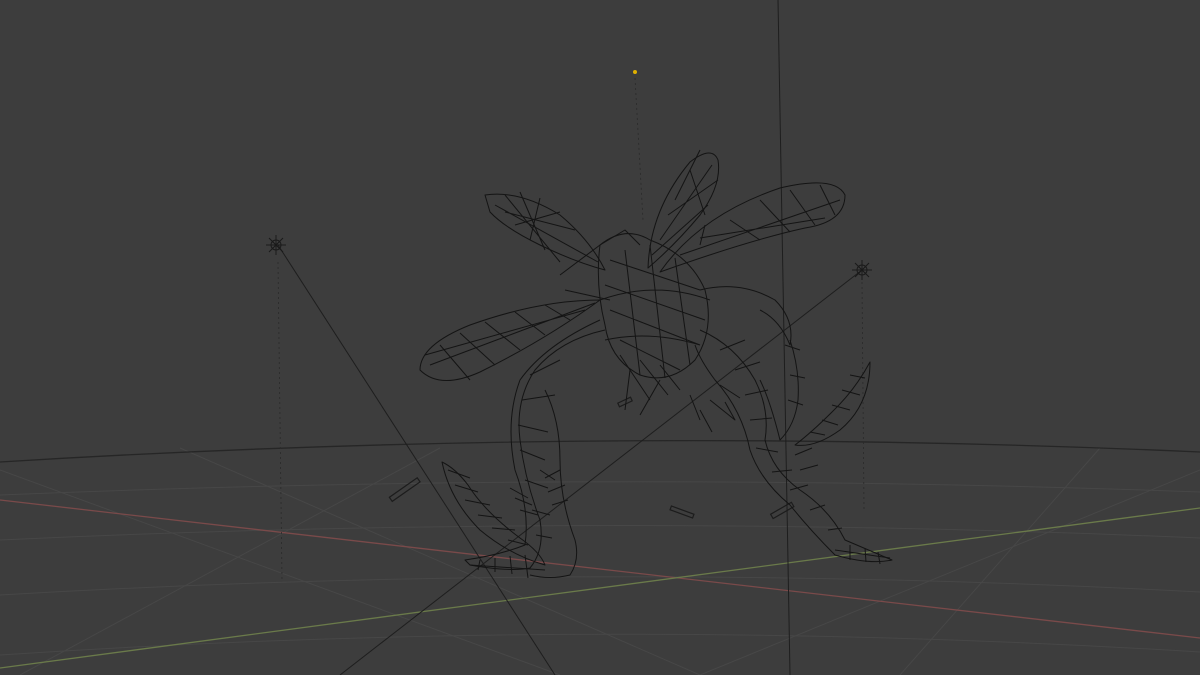 This screenshot has height=675, width=1200. What do you see at coordinates (635, 322) in the screenshot?
I see `creature-body` at bounding box center [635, 322].